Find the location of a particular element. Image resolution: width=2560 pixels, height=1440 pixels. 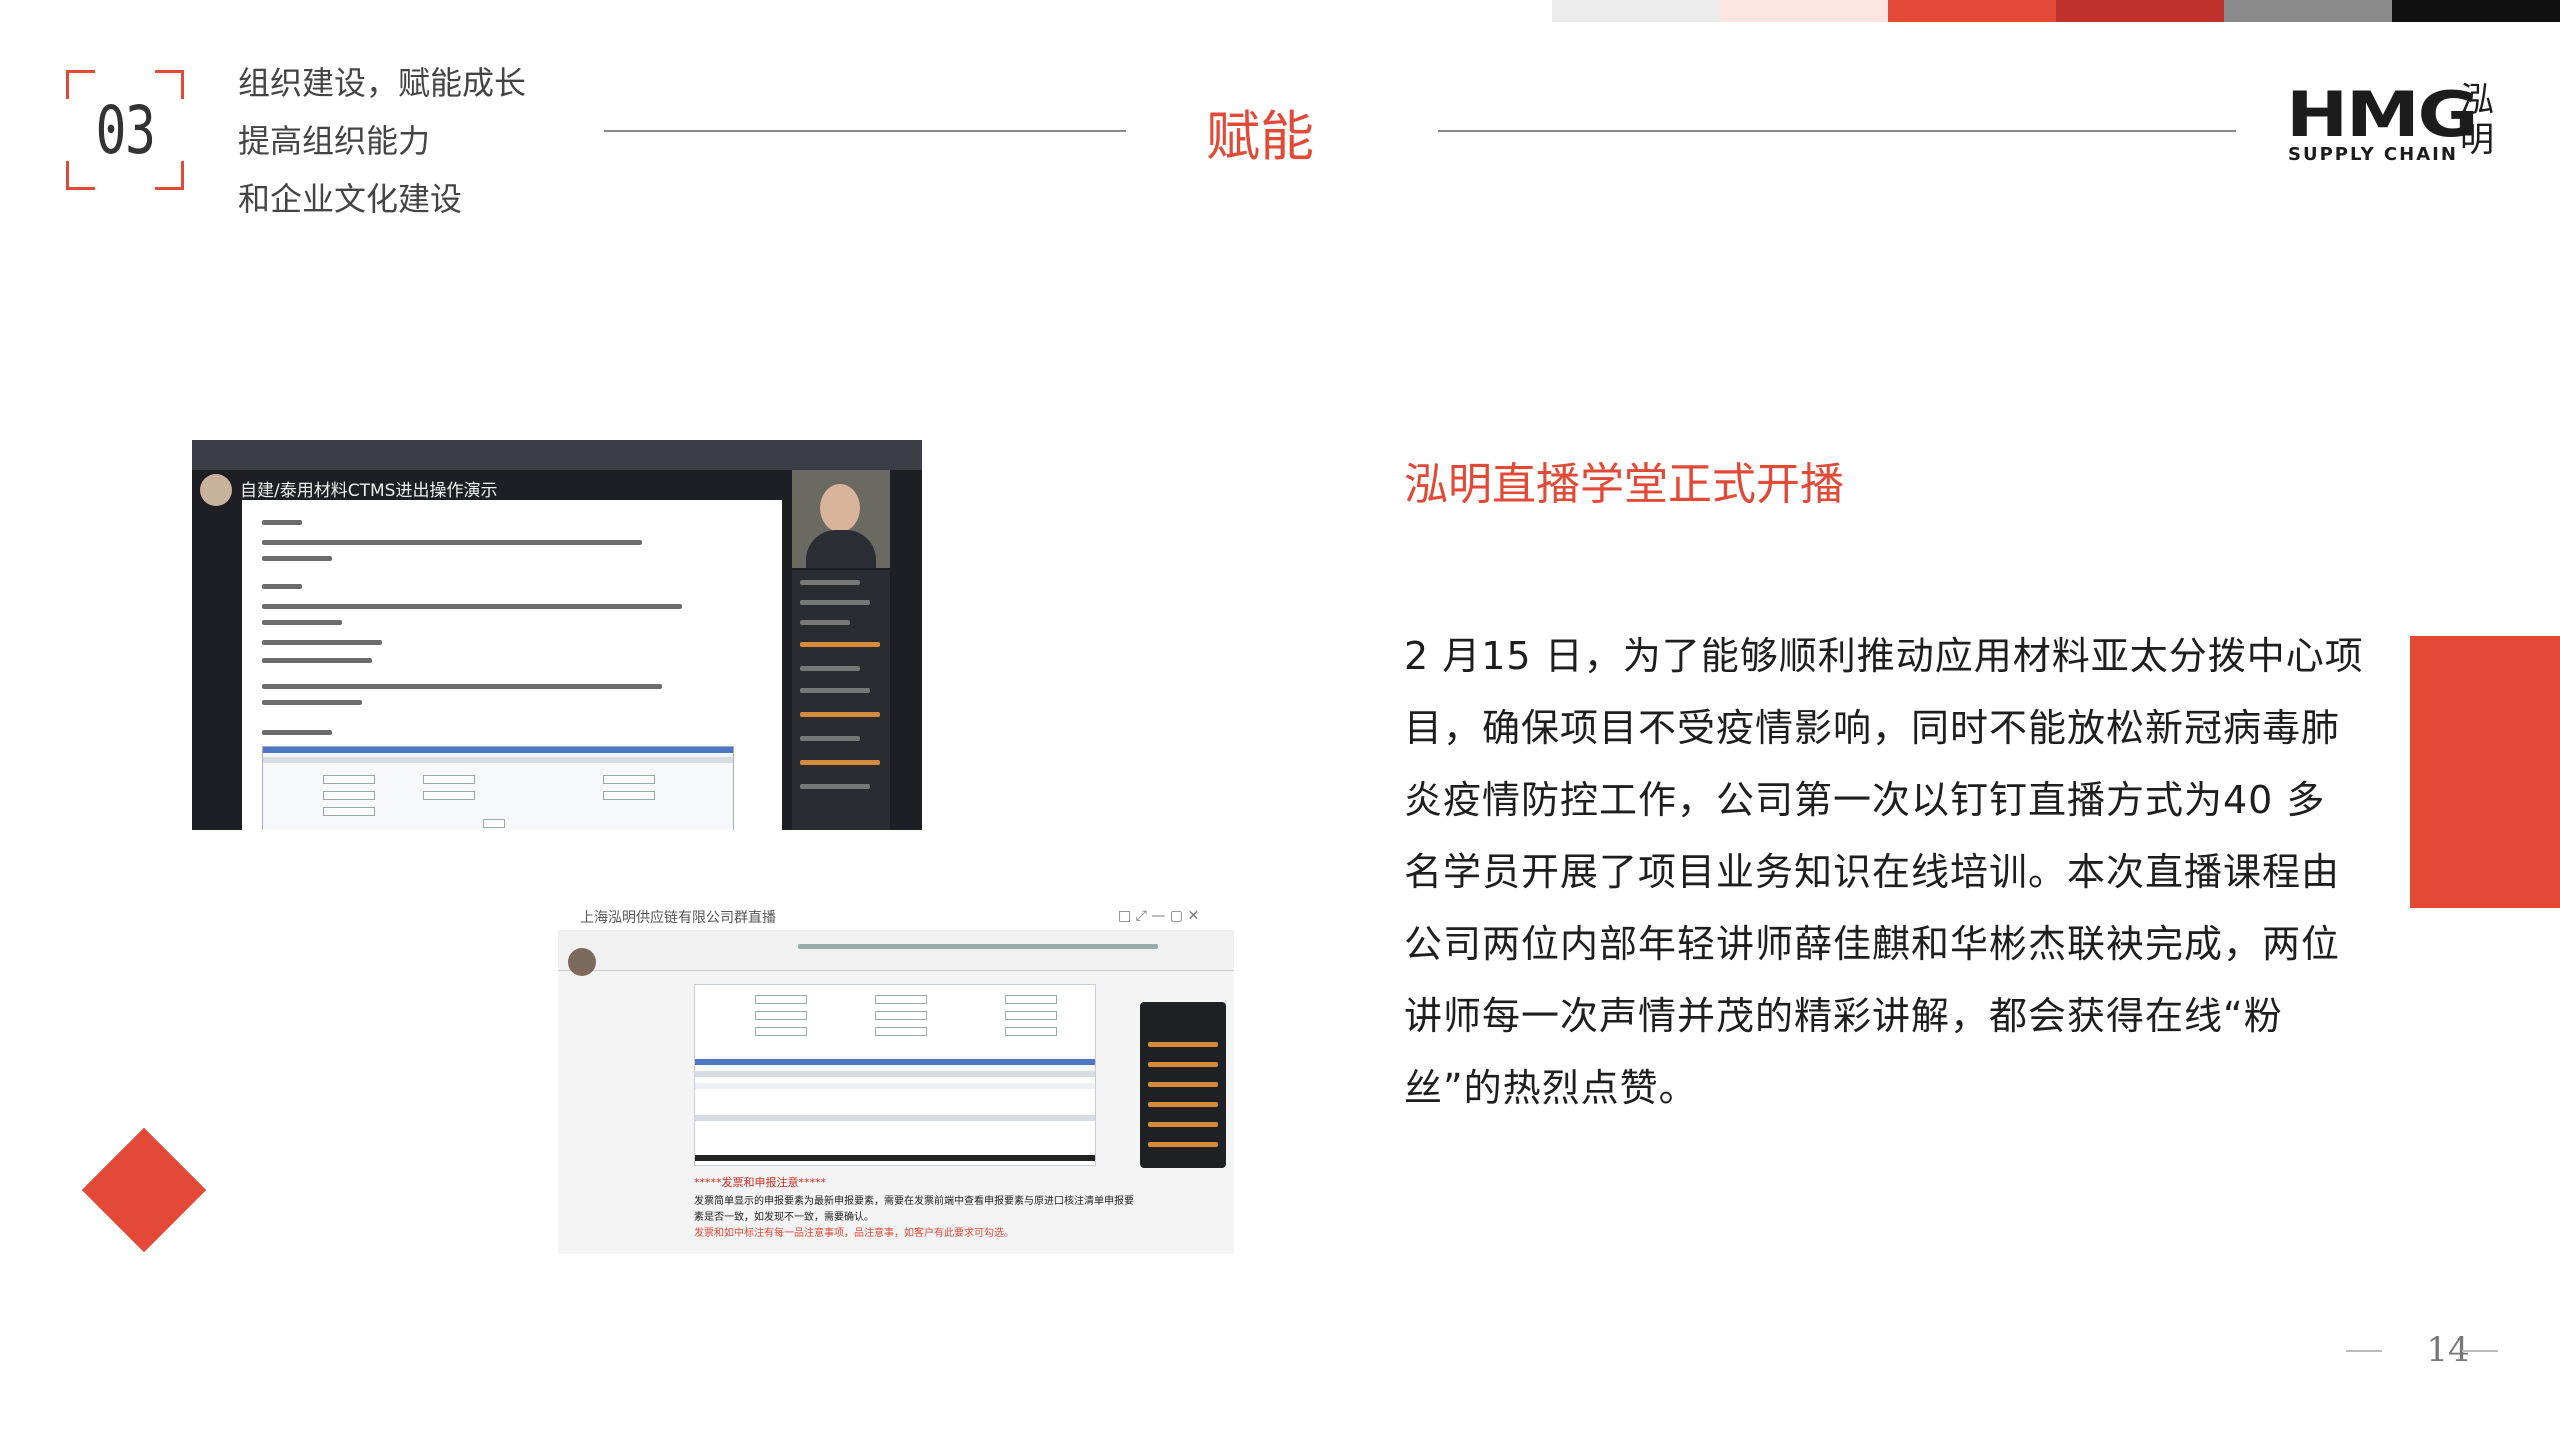

logo-brand: HMG is located at coordinates (2382, 114).